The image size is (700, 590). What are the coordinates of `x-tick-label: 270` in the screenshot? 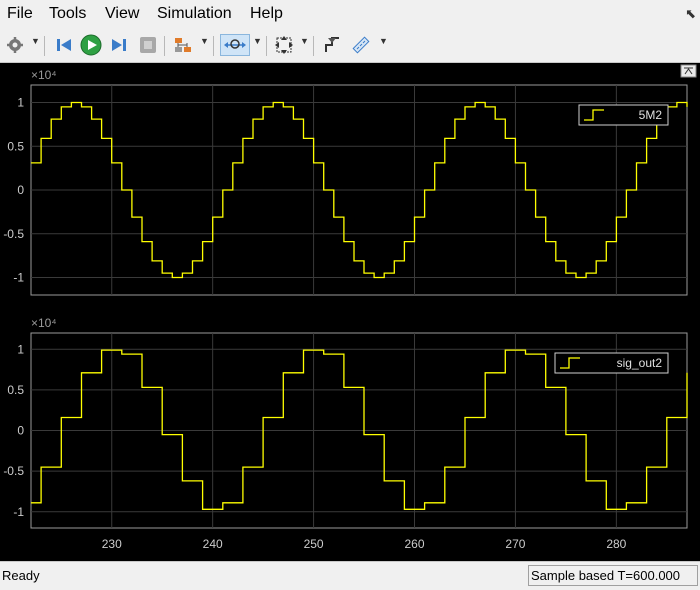 It's located at (515, 544).